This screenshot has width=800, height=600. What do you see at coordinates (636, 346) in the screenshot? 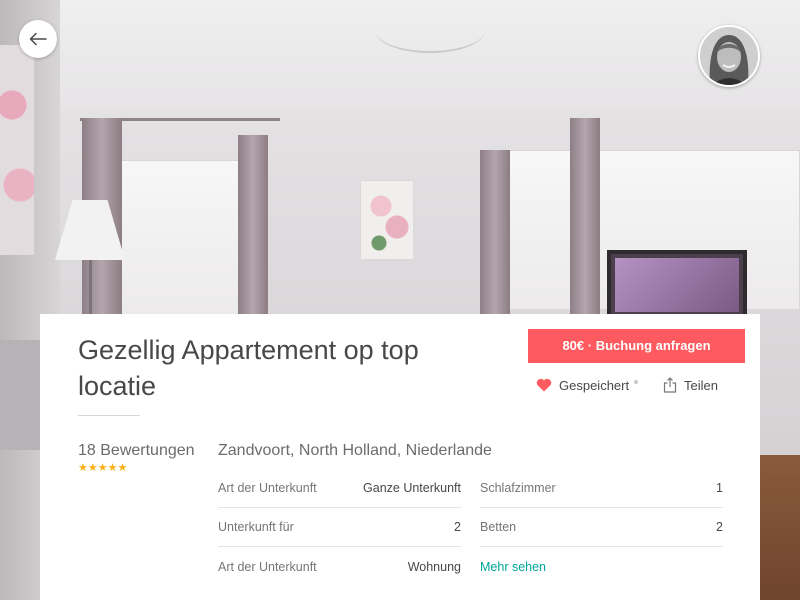
I see `request-booking-button: 80€ · Buchung anfragen` at bounding box center [636, 346].